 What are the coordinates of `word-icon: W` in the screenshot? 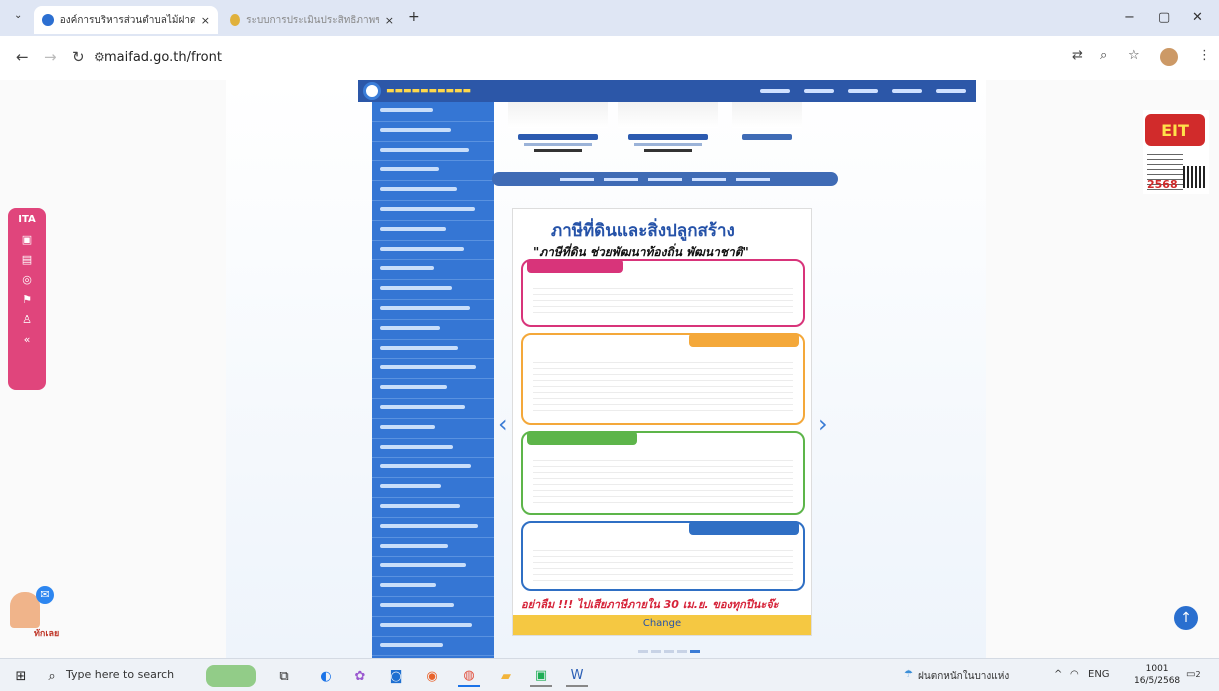 It's located at (577, 676).